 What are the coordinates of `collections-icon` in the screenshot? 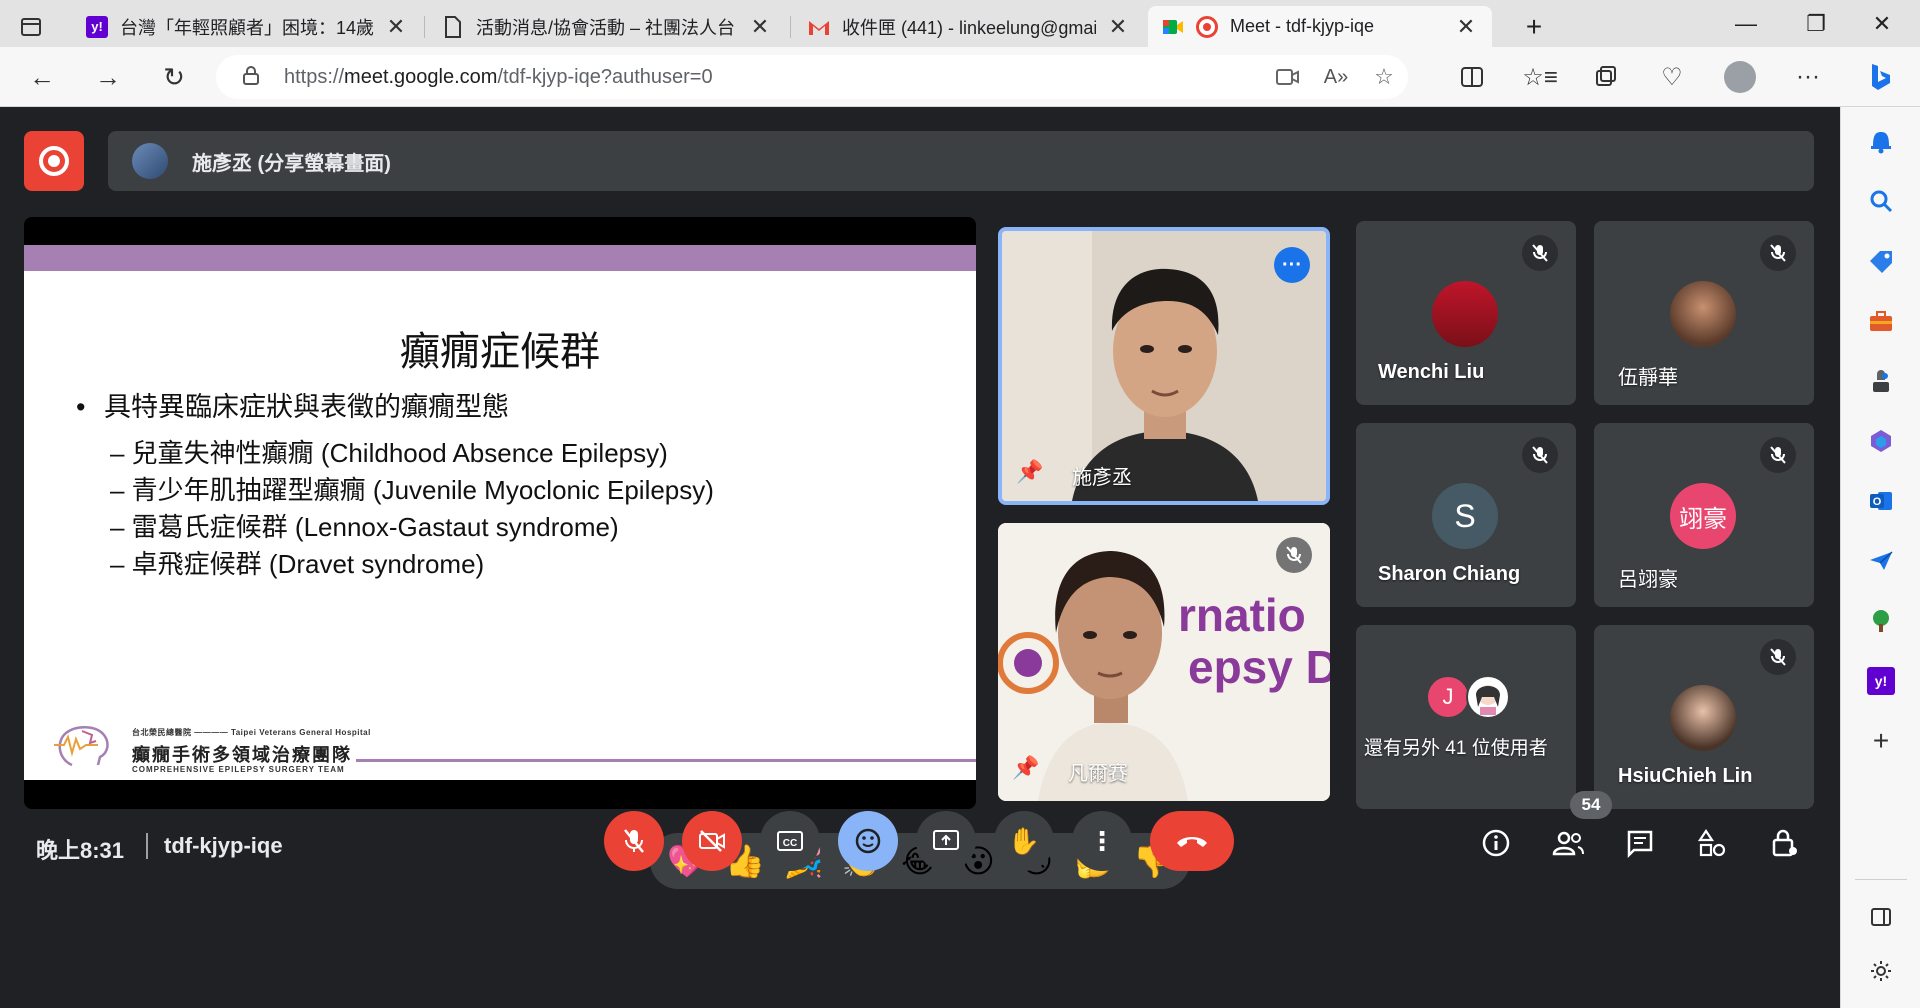 It's located at (1606, 76).